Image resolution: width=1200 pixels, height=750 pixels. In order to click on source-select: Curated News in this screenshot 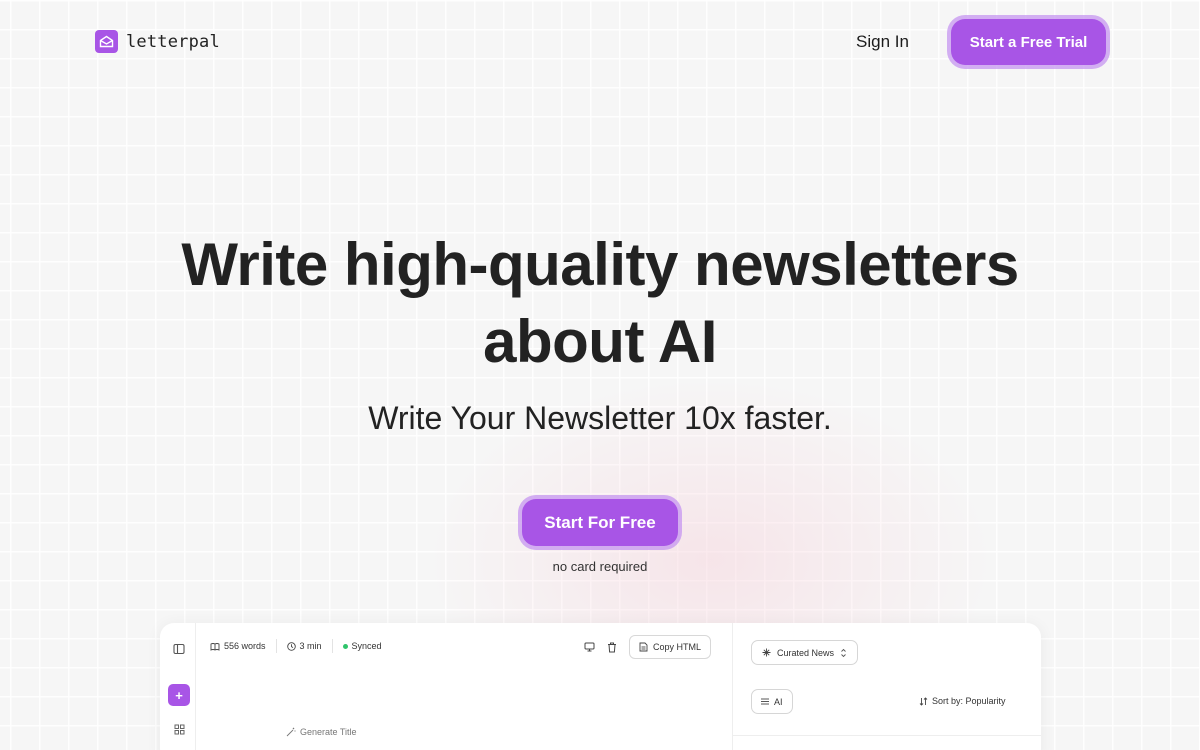, I will do `click(805, 652)`.